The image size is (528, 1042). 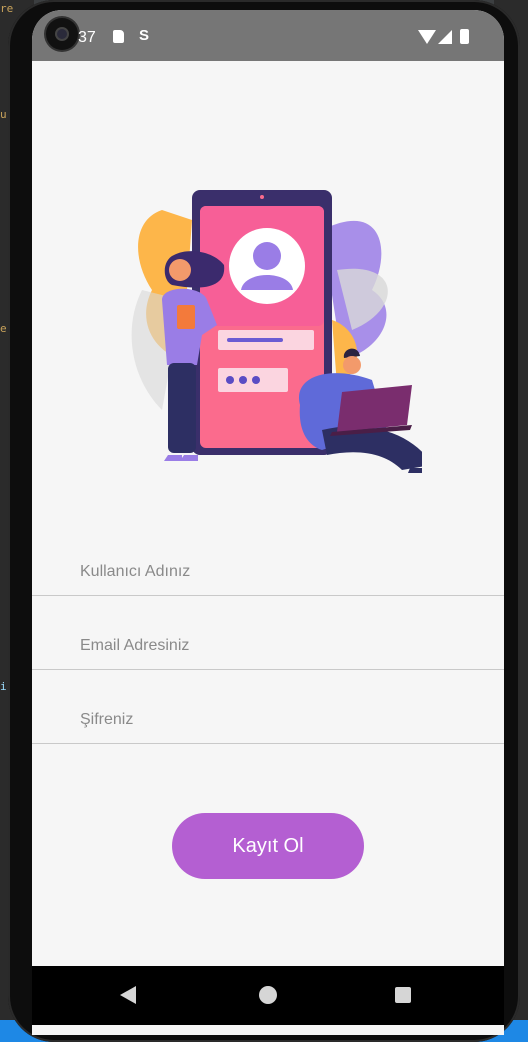 I want to click on ide-code-fragment: e, so click(x=3, y=328).